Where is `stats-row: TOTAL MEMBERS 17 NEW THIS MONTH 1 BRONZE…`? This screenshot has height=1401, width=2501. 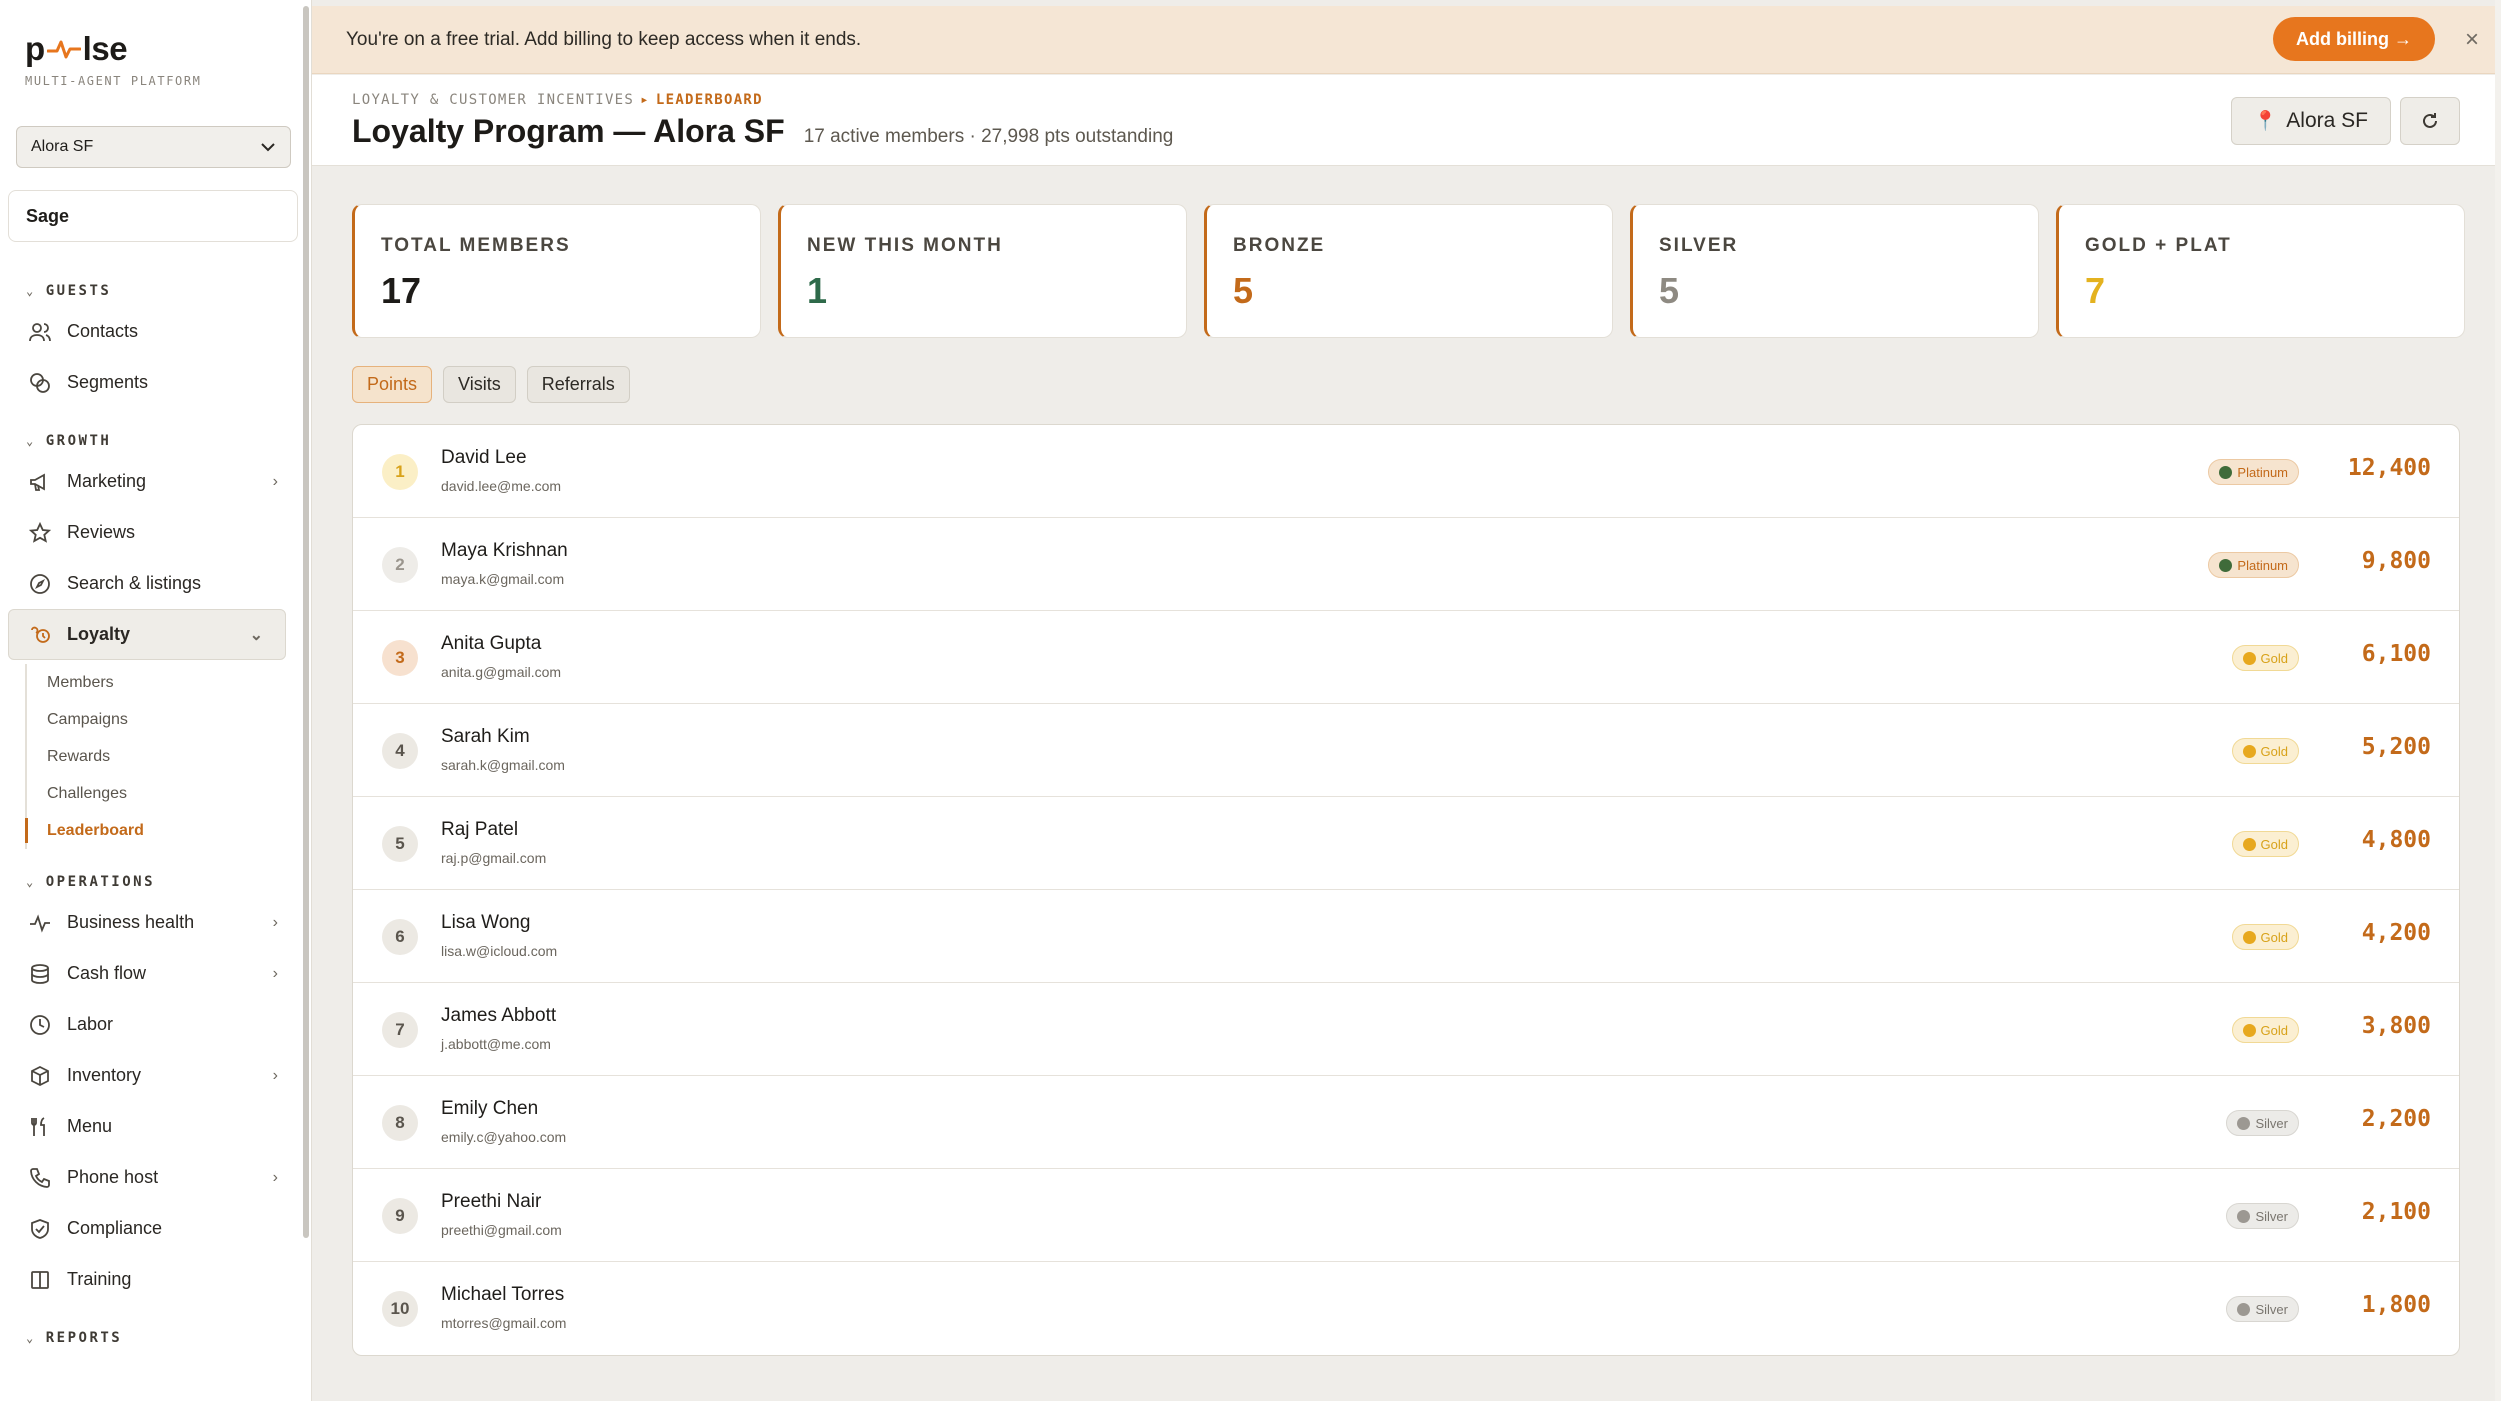 stats-row: TOTAL MEMBERS 17 NEW THIS MONTH 1 BRONZE… is located at coordinates (1408, 271).